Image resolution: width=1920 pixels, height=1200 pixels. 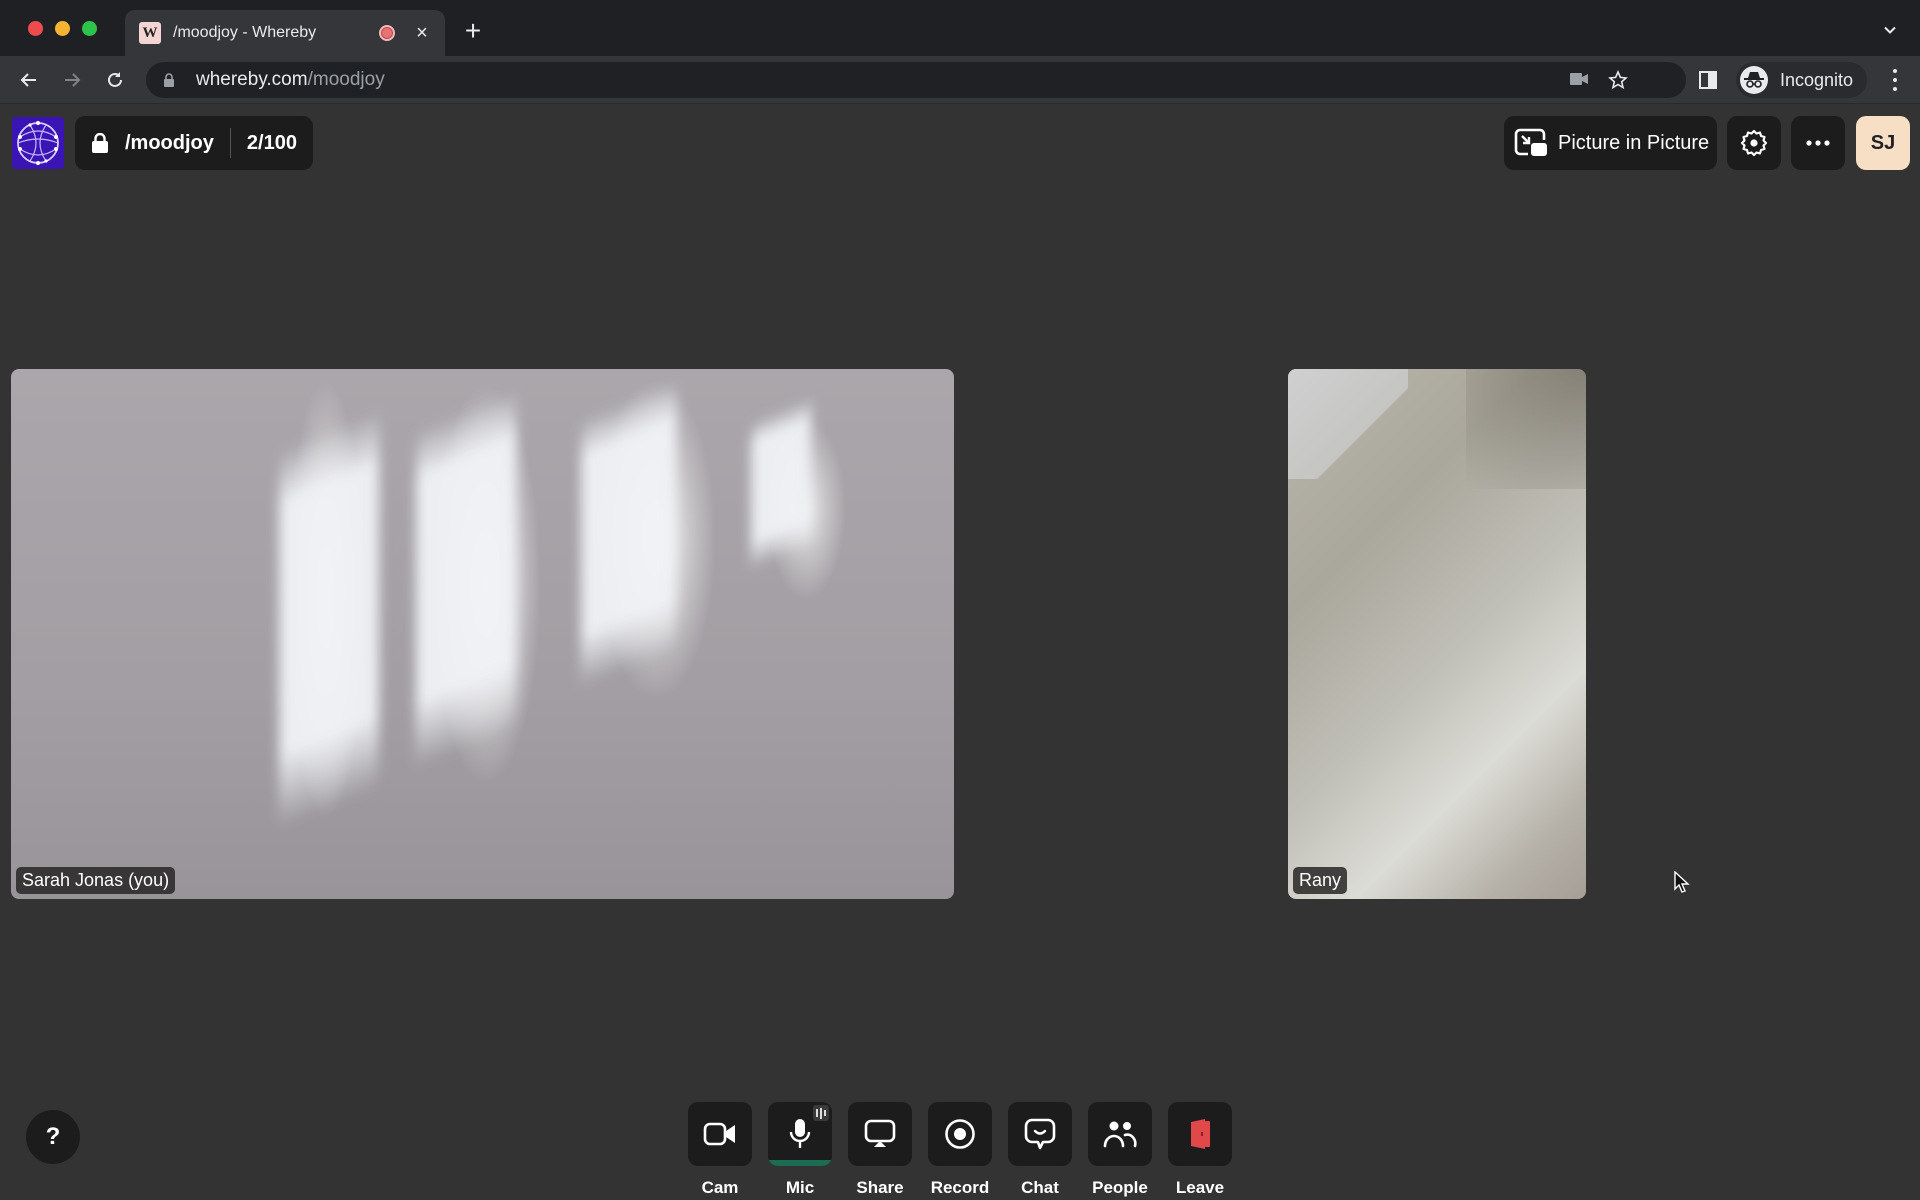 What do you see at coordinates (35, 28) in the screenshot?
I see `window-close-button` at bounding box center [35, 28].